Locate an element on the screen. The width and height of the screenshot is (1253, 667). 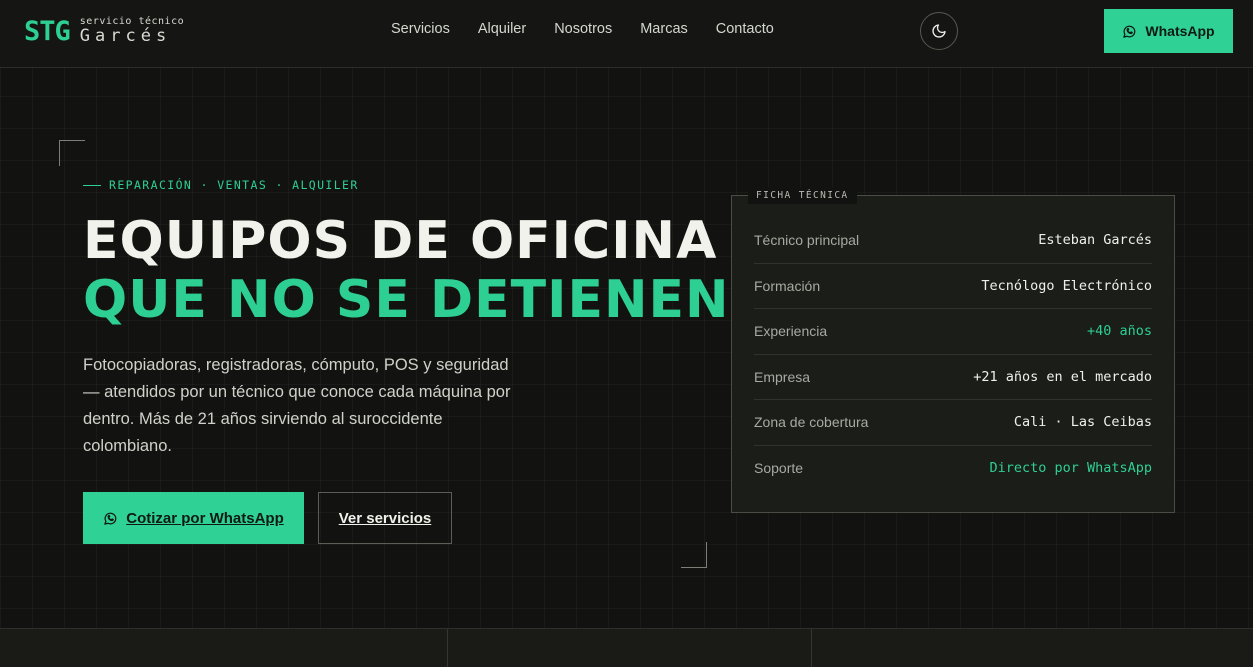
logo-name: Garcés is located at coordinates (125, 36).